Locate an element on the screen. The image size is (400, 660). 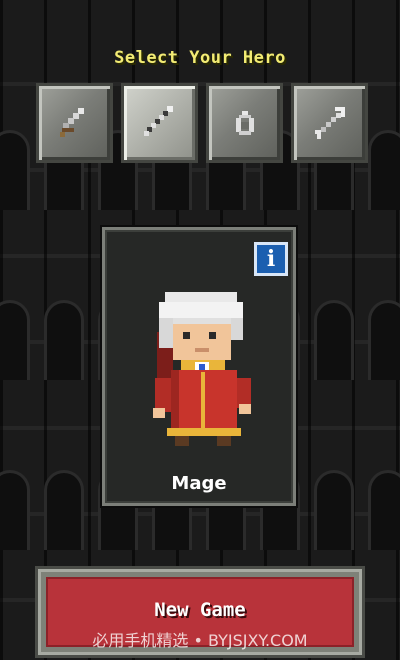
mage-hero-sprite is located at coordinates (202, 369).